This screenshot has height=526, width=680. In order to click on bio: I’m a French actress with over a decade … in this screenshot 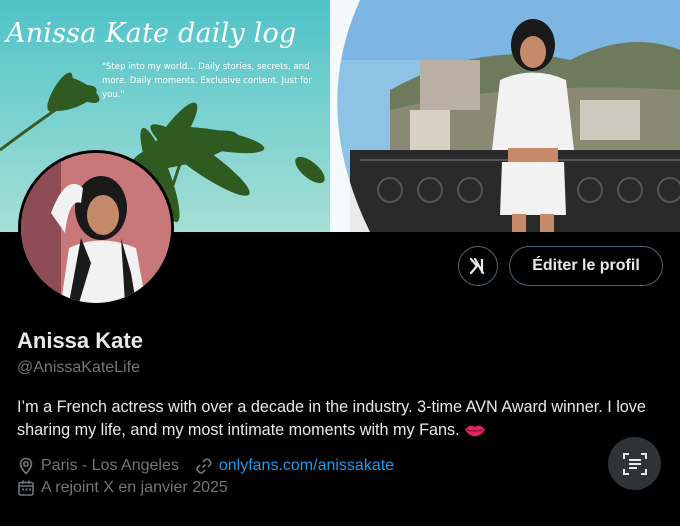, I will do `click(342, 420)`.